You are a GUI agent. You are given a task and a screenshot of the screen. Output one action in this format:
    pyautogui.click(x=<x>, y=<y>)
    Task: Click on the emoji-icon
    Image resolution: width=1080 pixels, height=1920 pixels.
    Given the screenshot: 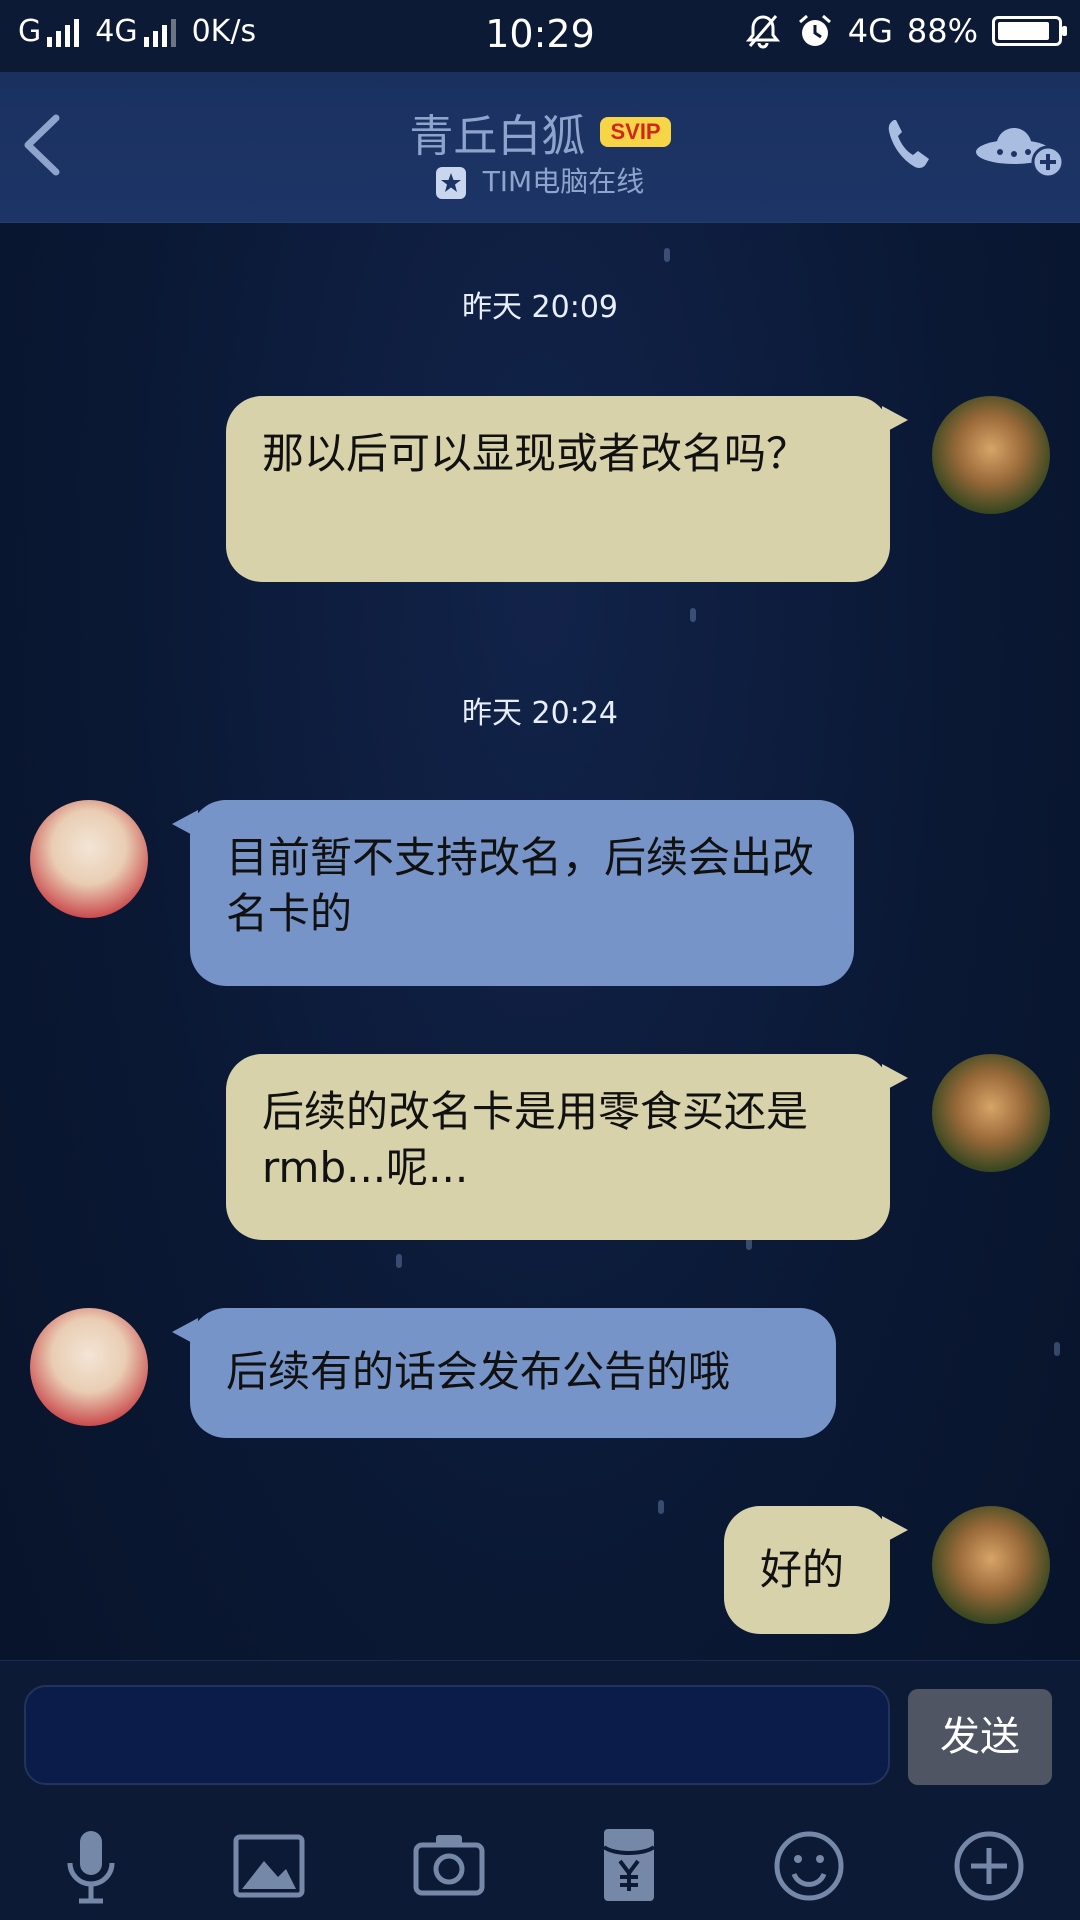 What is the action you would take?
    pyautogui.click(x=809, y=1866)
    